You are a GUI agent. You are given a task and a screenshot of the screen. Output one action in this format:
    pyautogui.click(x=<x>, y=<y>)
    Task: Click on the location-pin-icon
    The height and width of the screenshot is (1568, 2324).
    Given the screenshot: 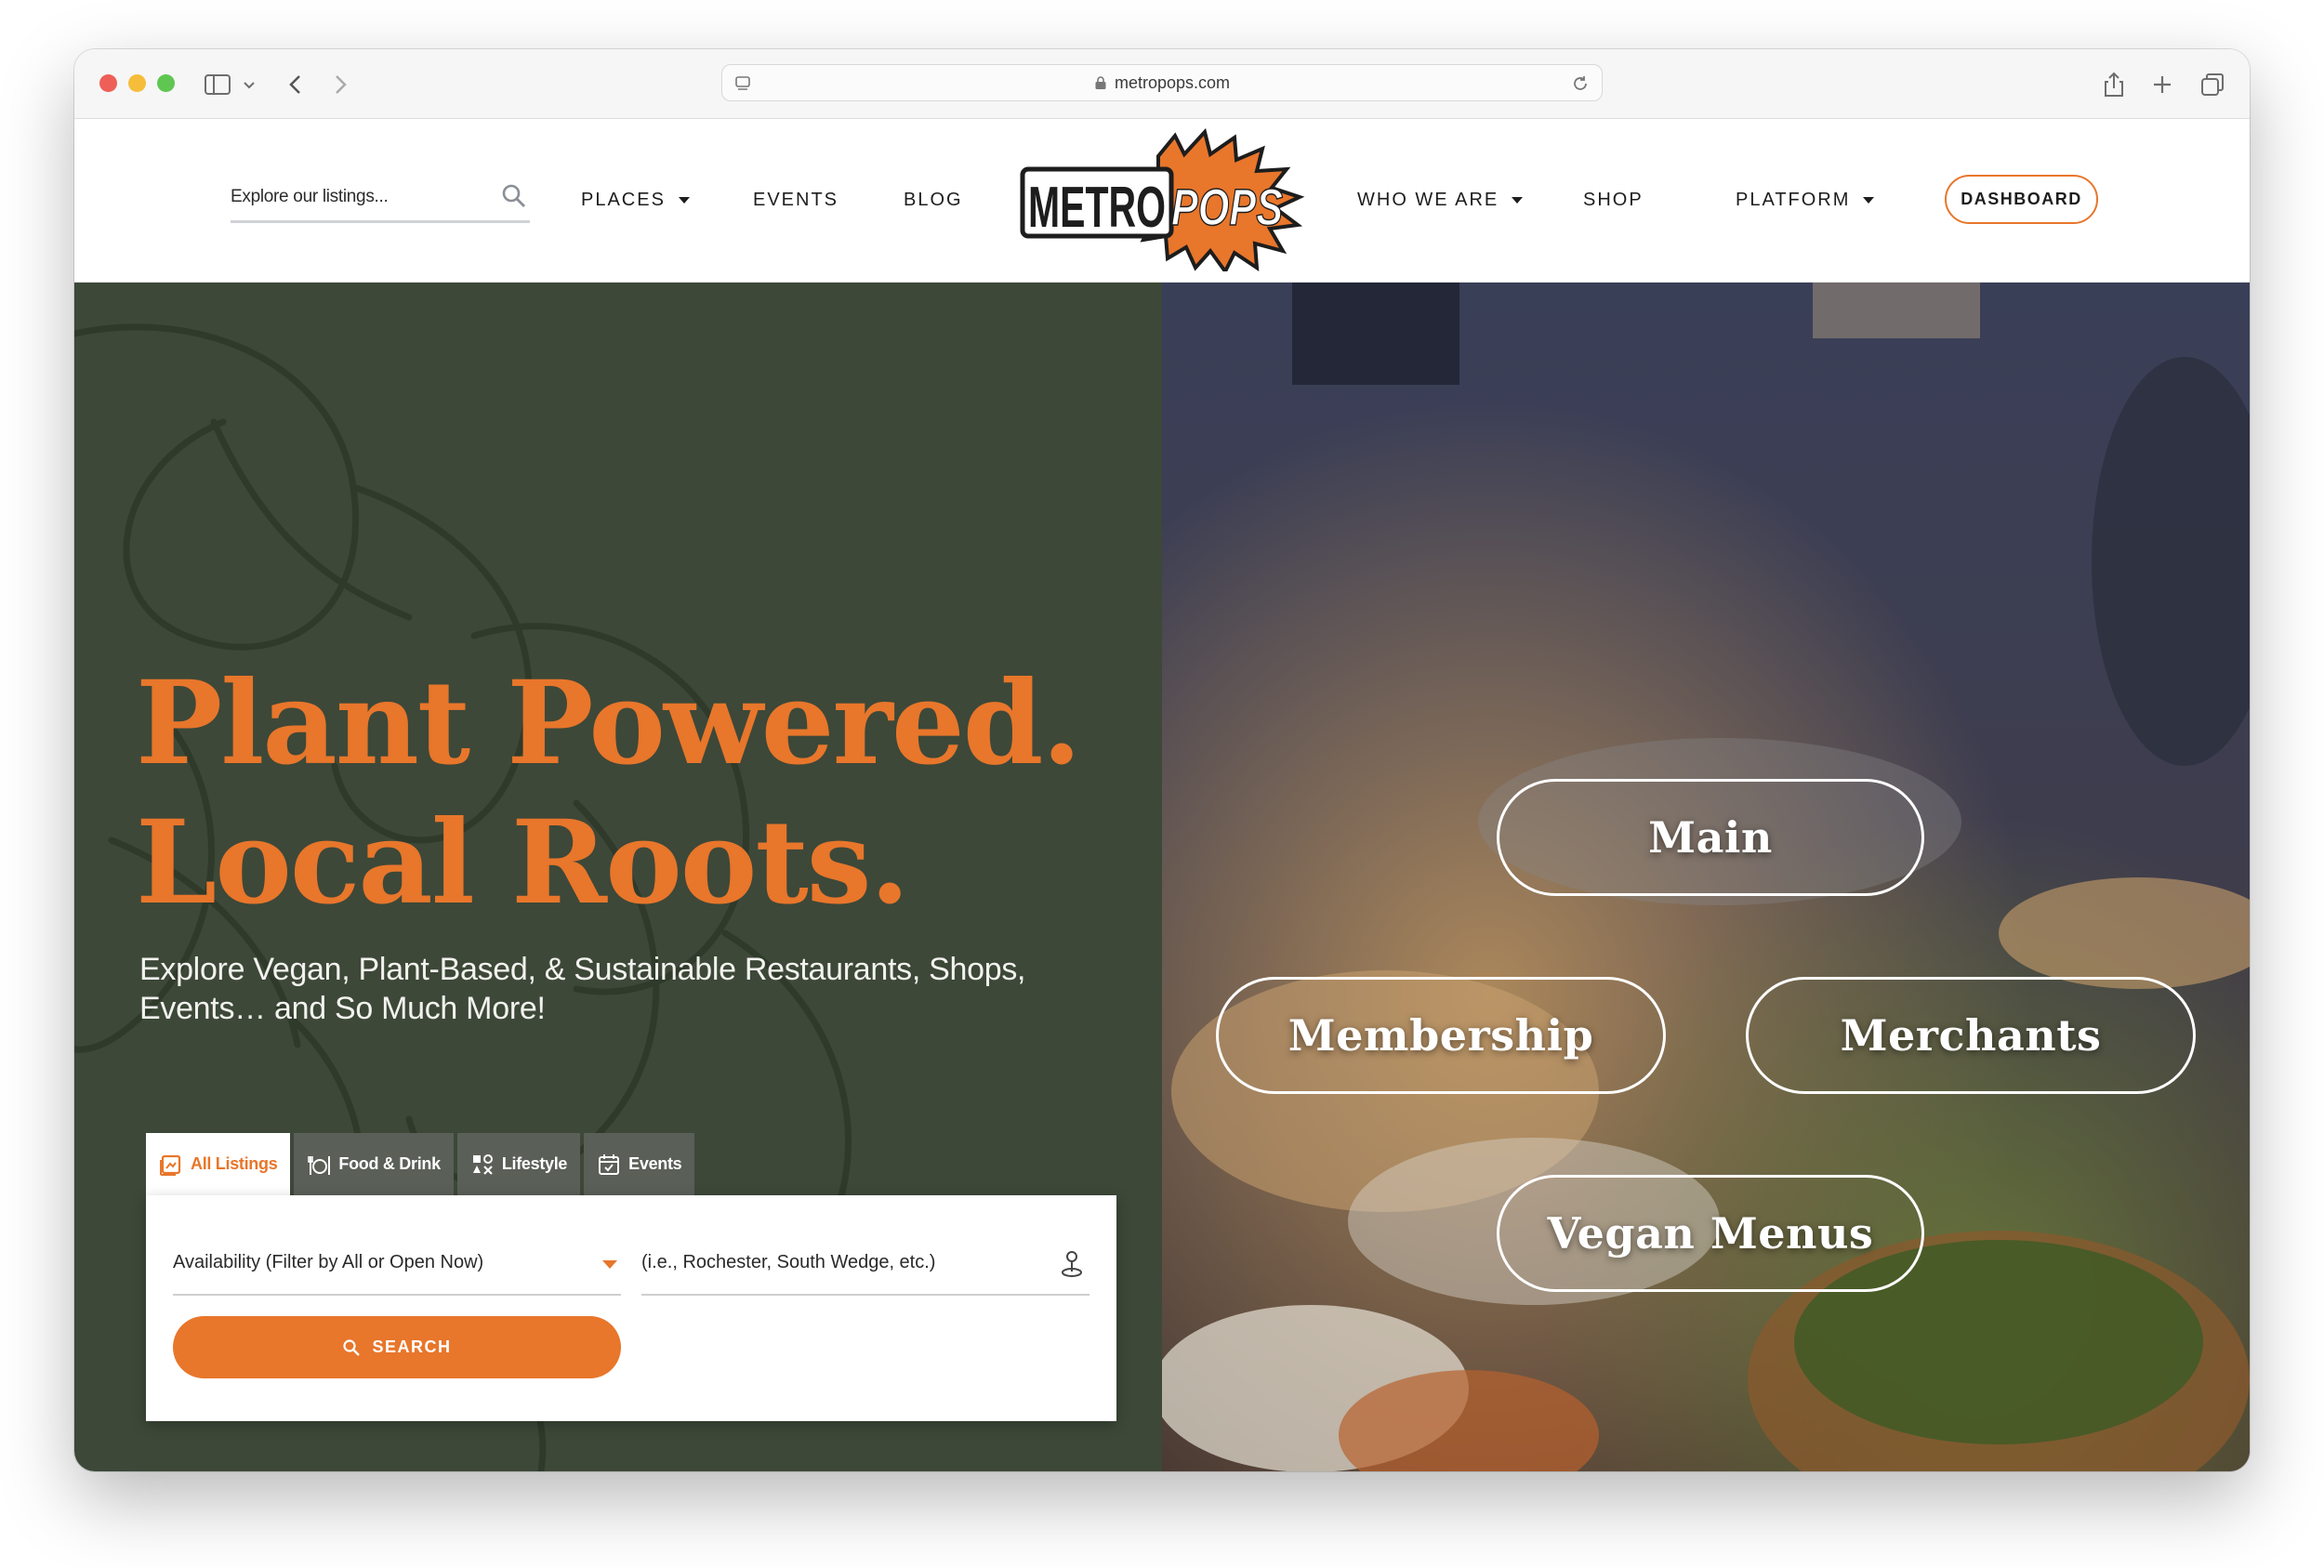 What is the action you would take?
    pyautogui.click(x=1072, y=1263)
    